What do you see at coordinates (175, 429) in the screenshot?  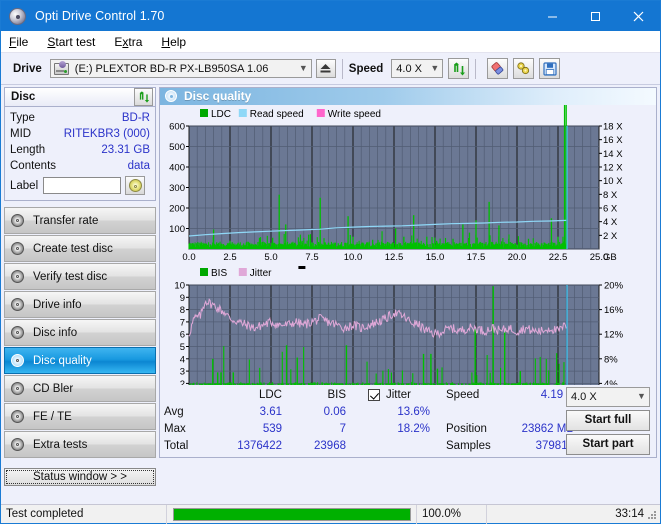 I see `row-header-max: Max` at bounding box center [175, 429].